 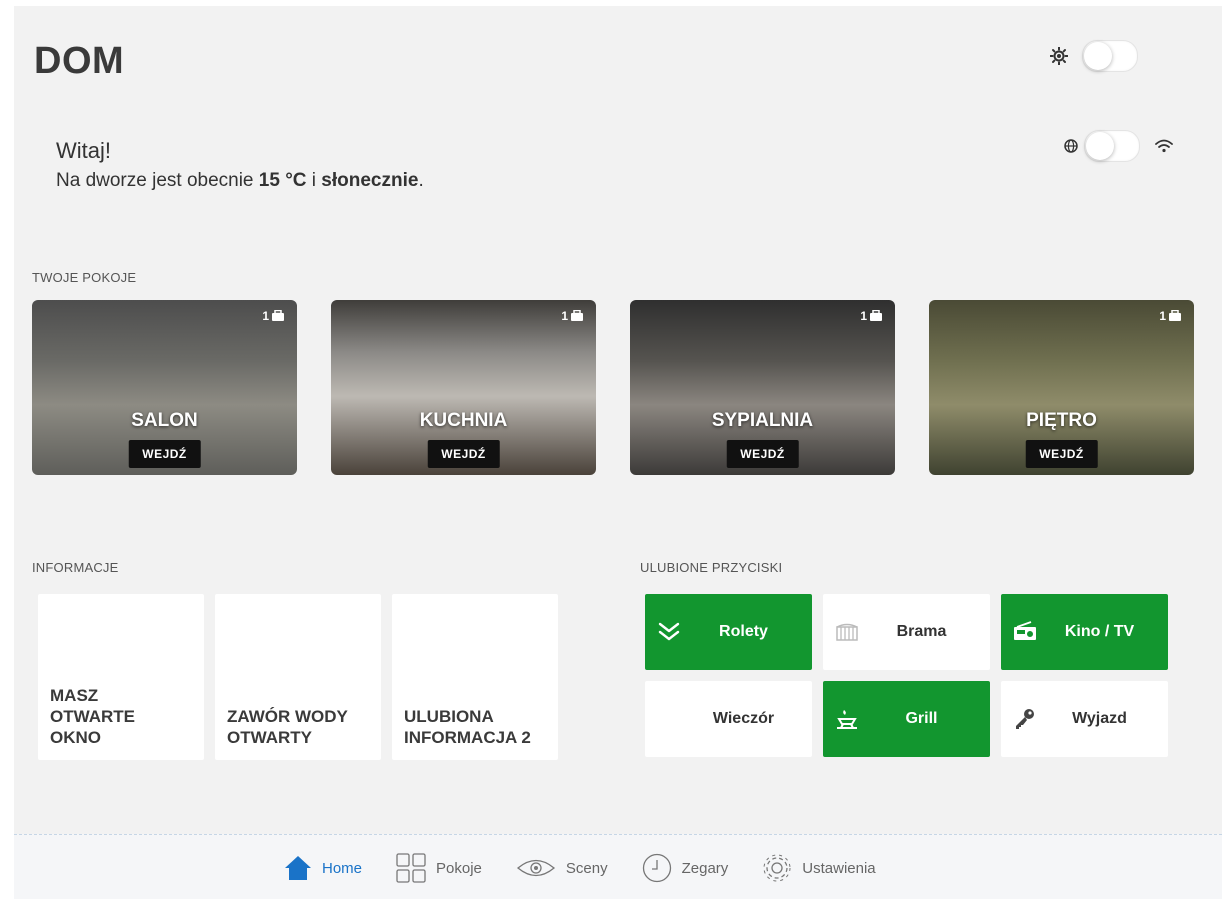 I want to click on fav-button-wieczor: Wieczór, so click(x=728, y=719).